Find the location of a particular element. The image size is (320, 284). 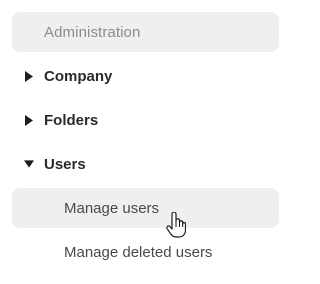

caret-down-icon is located at coordinates (29, 164).